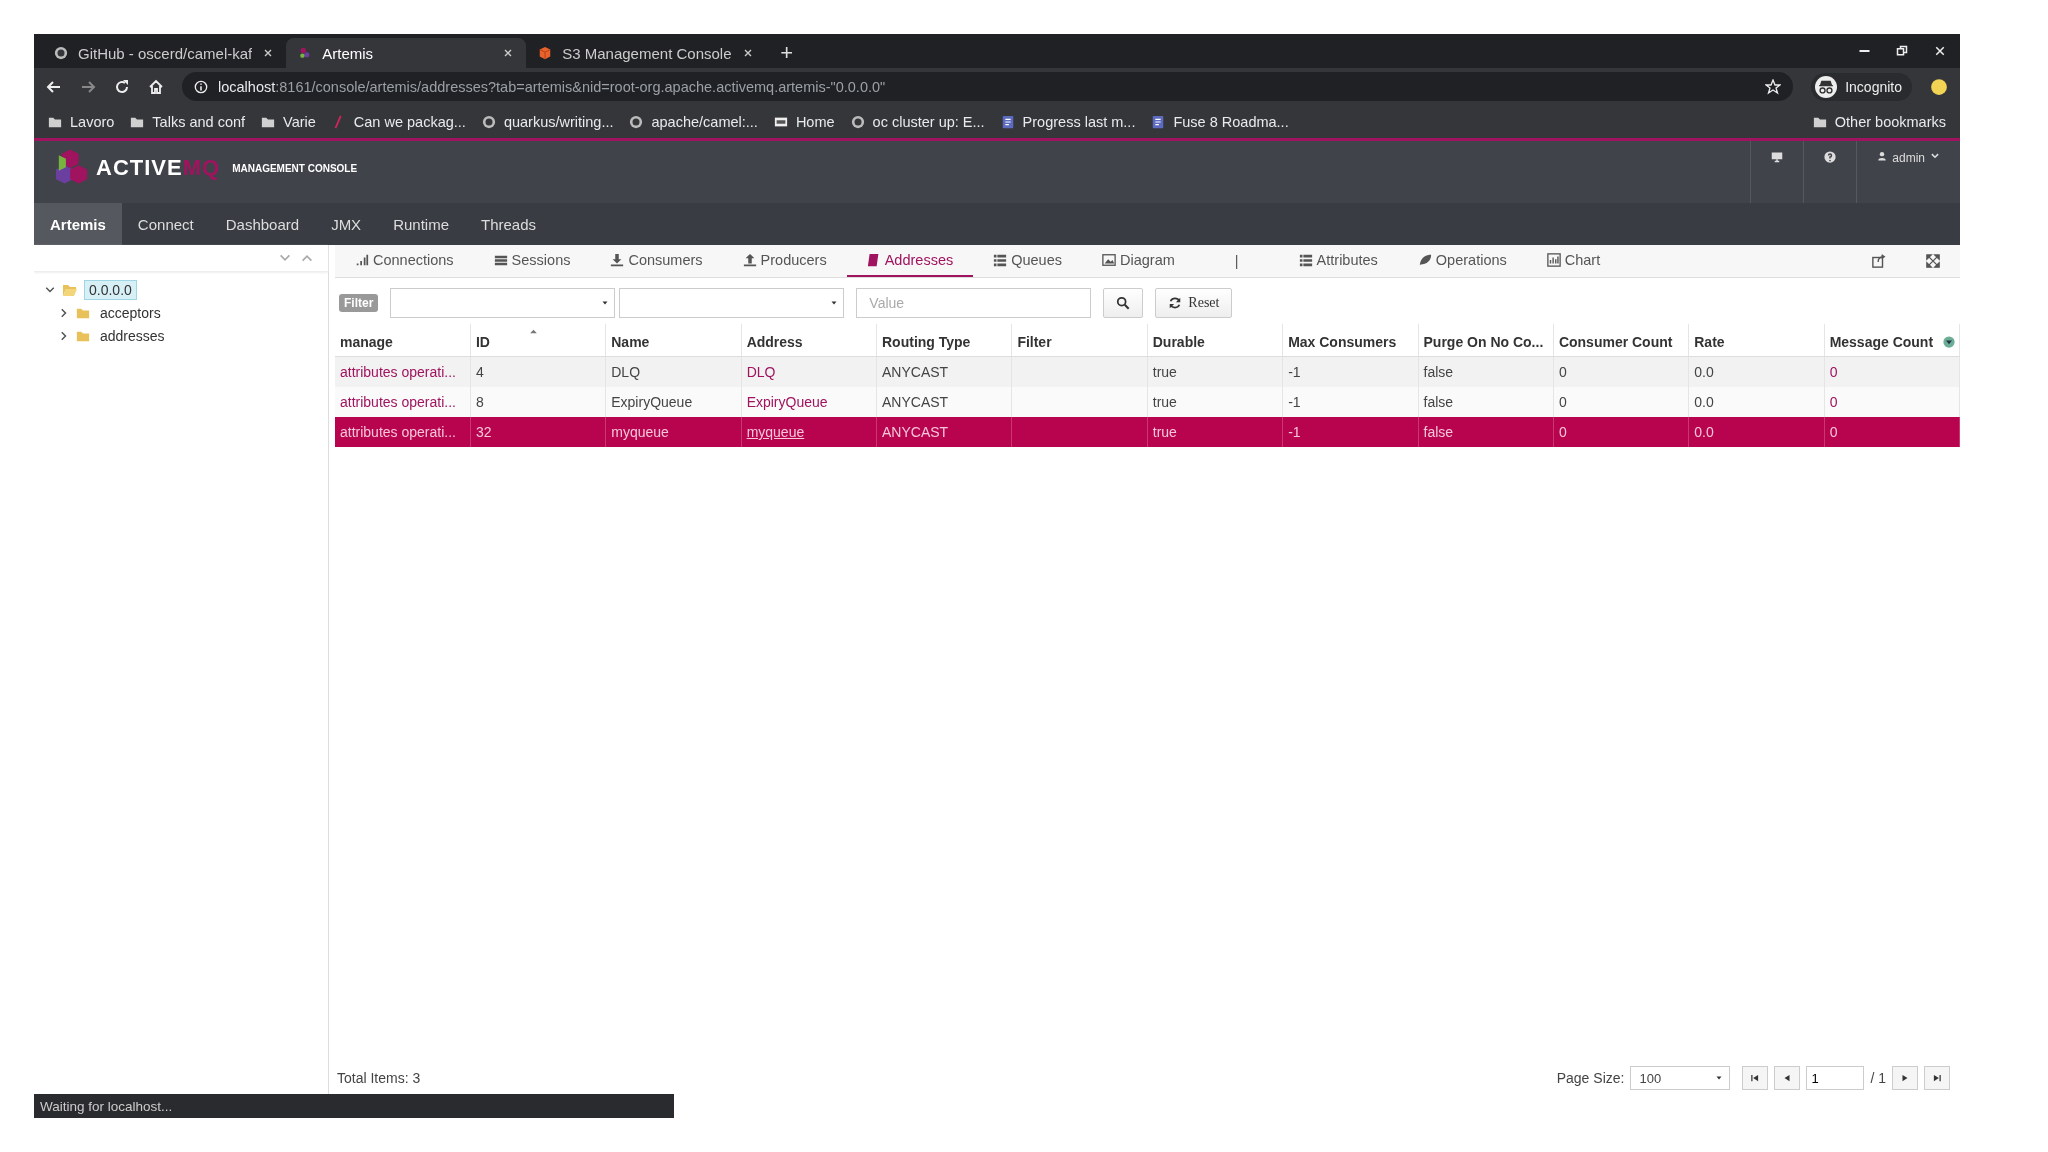 The image size is (2048, 1152). What do you see at coordinates (926, 342) in the screenshot?
I see `column-header: Routing Type` at bounding box center [926, 342].